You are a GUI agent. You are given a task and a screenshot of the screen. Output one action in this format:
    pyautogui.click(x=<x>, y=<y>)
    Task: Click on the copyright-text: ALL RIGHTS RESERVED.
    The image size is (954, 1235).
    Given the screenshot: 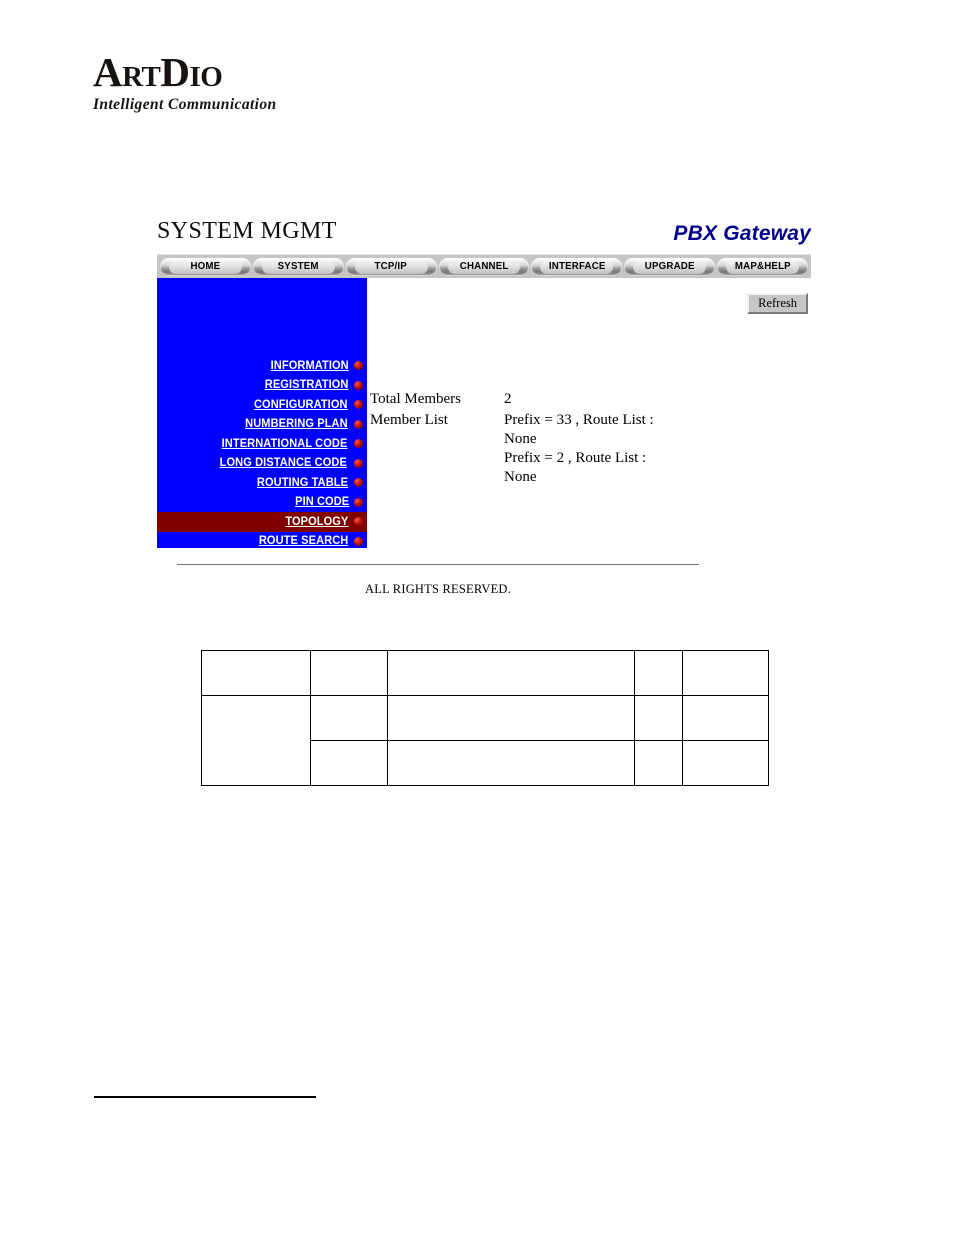 What is the action you would take?
    pyautogui.click(x=438, y=589)
    